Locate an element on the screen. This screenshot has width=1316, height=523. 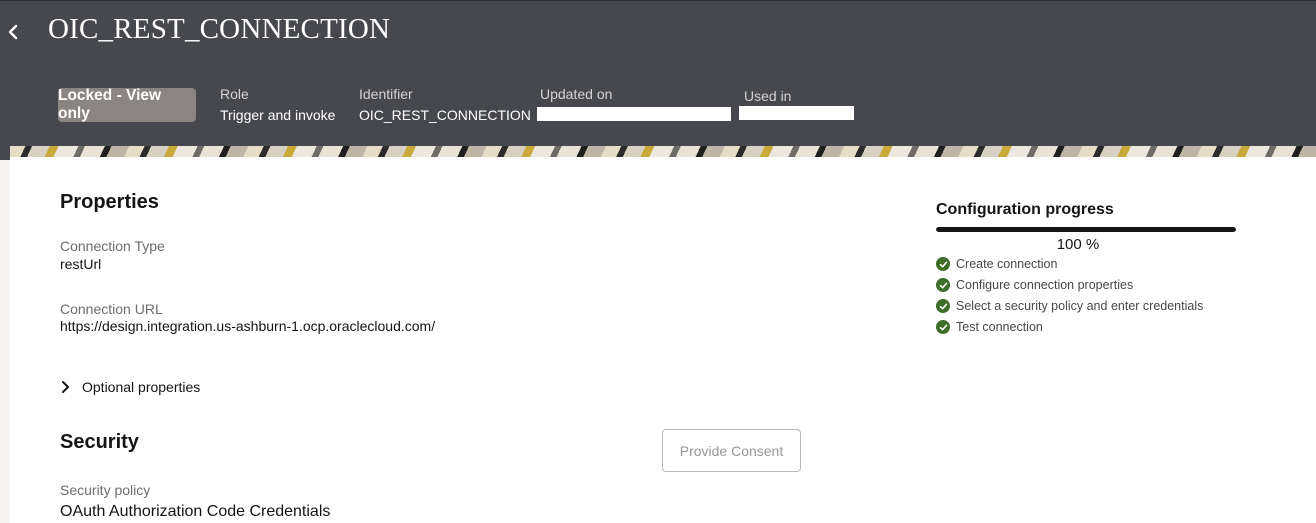
identifier-label: Identifier is located at coordinates (386, 94).